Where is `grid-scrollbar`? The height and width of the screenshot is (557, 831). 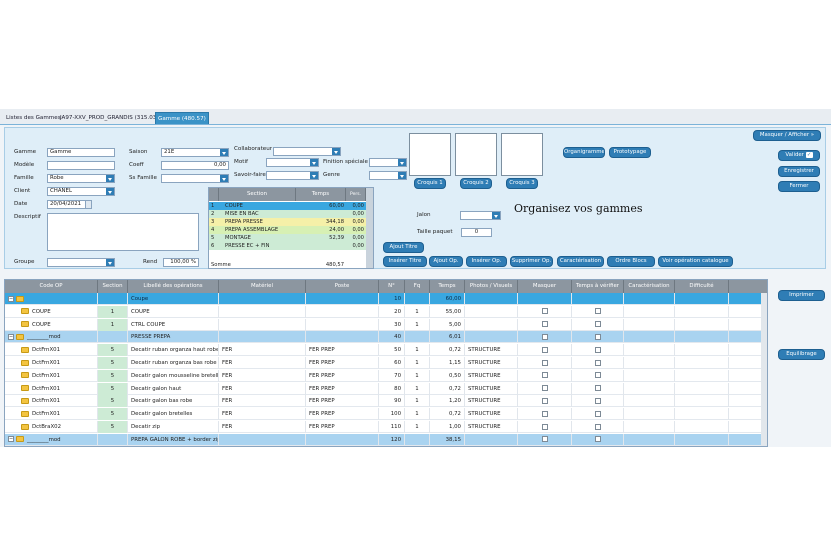
grid-scrollbar is located at coordinates (764, 369).